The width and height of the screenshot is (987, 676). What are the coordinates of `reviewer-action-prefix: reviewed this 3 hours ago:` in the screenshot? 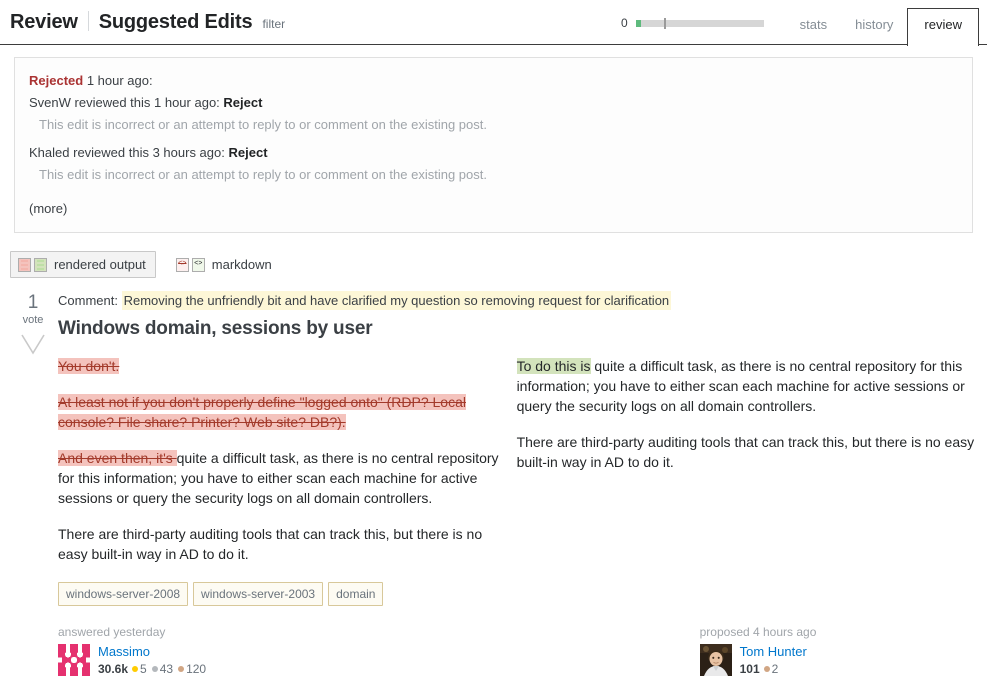 It's located at (149, 152).